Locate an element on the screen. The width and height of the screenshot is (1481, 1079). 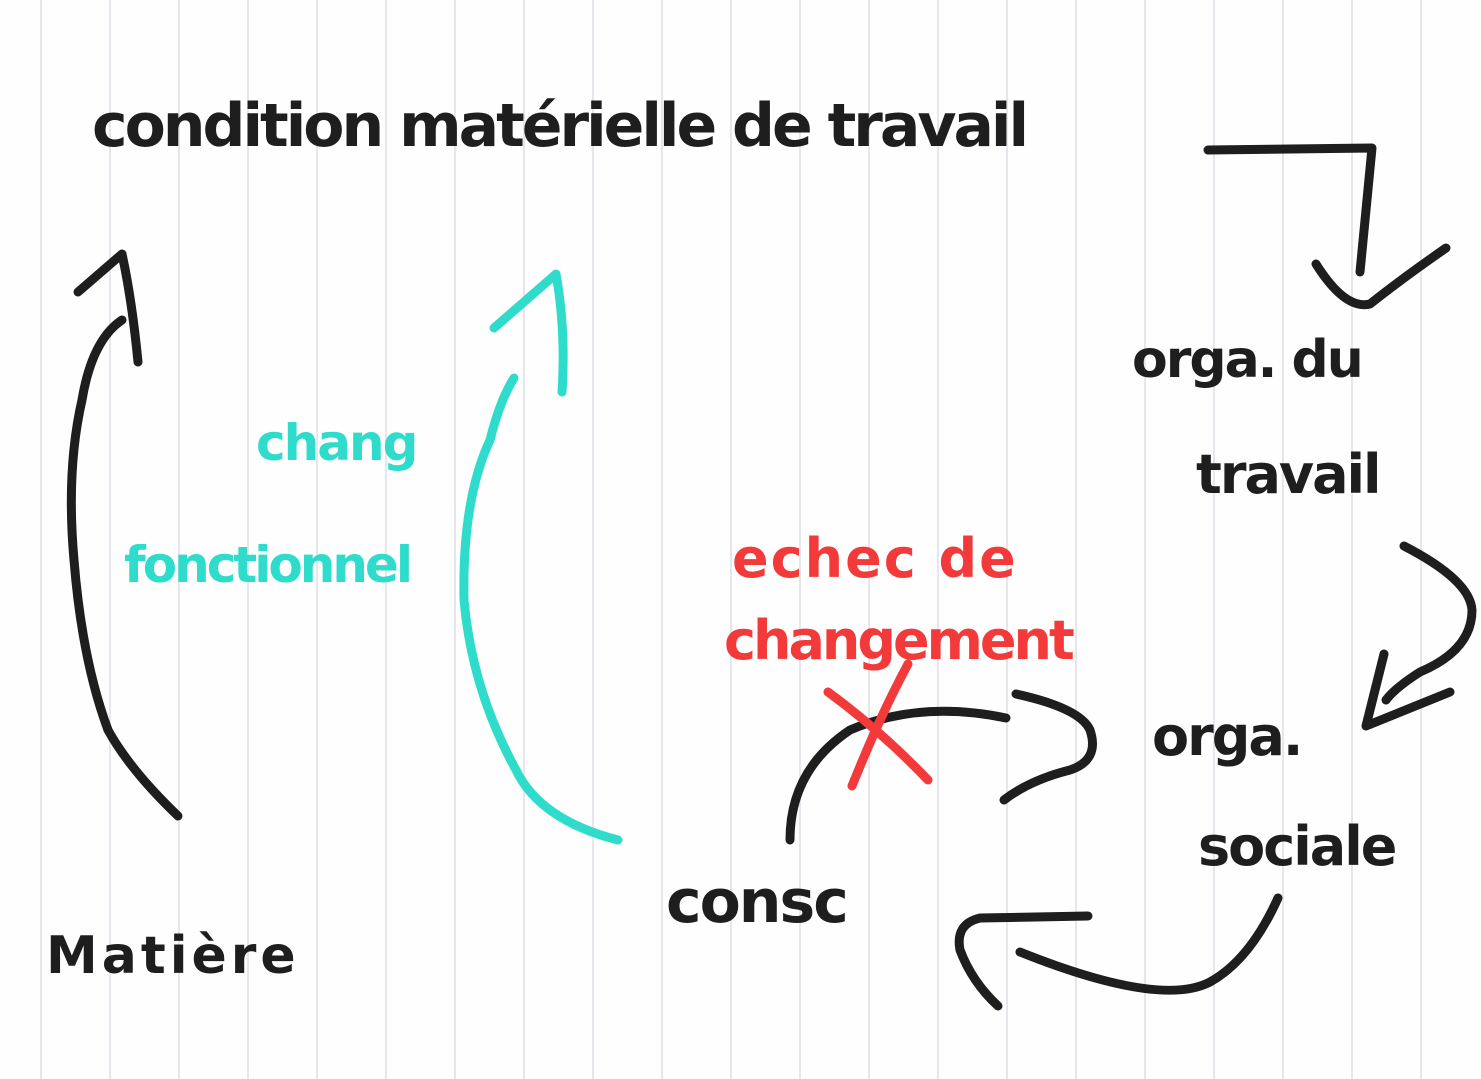
arrowhead-orga-travail is located at coordinates (1381, 276).